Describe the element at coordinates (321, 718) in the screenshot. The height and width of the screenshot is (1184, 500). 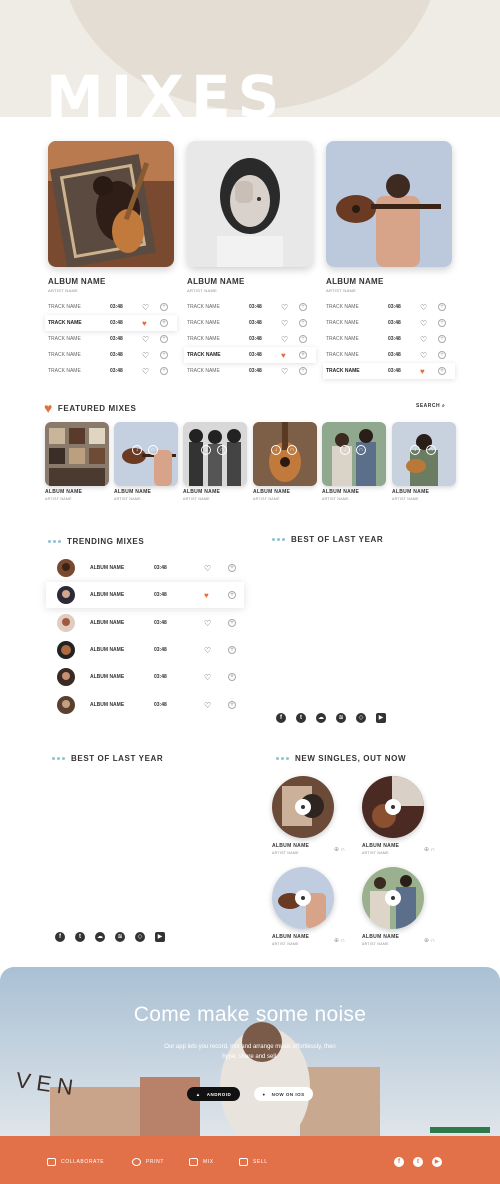
I see `soundcloud-icon: ☁` at that location.